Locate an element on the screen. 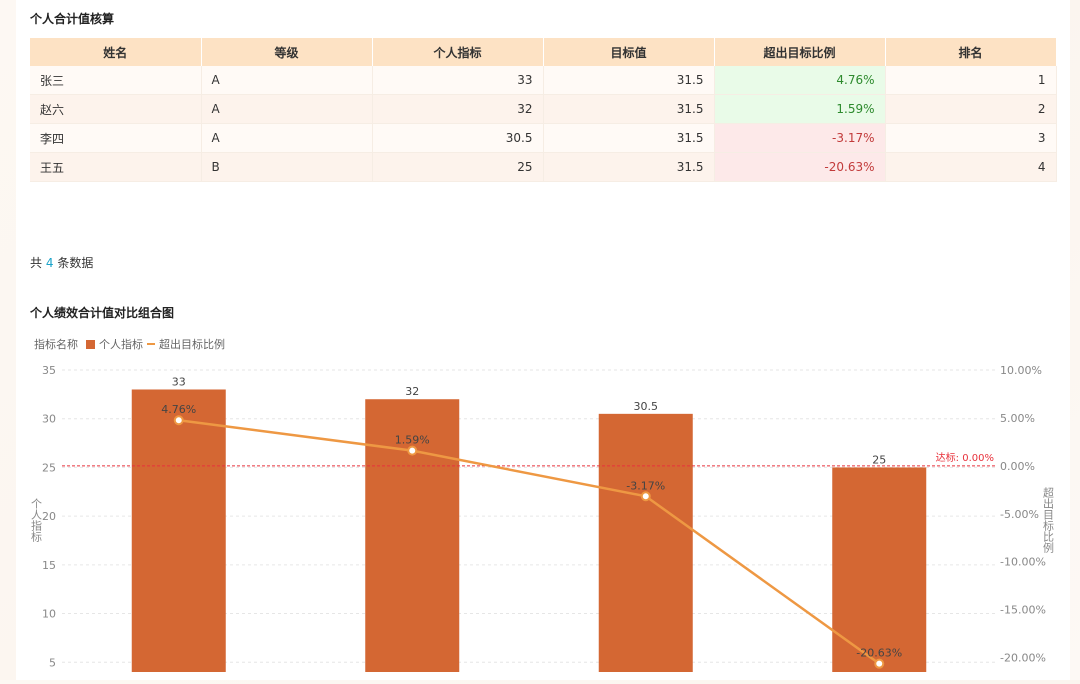 The height and width of the screenshot is (684, 1080). column-header-name: 姓名 is located at coordinates (116, 52).